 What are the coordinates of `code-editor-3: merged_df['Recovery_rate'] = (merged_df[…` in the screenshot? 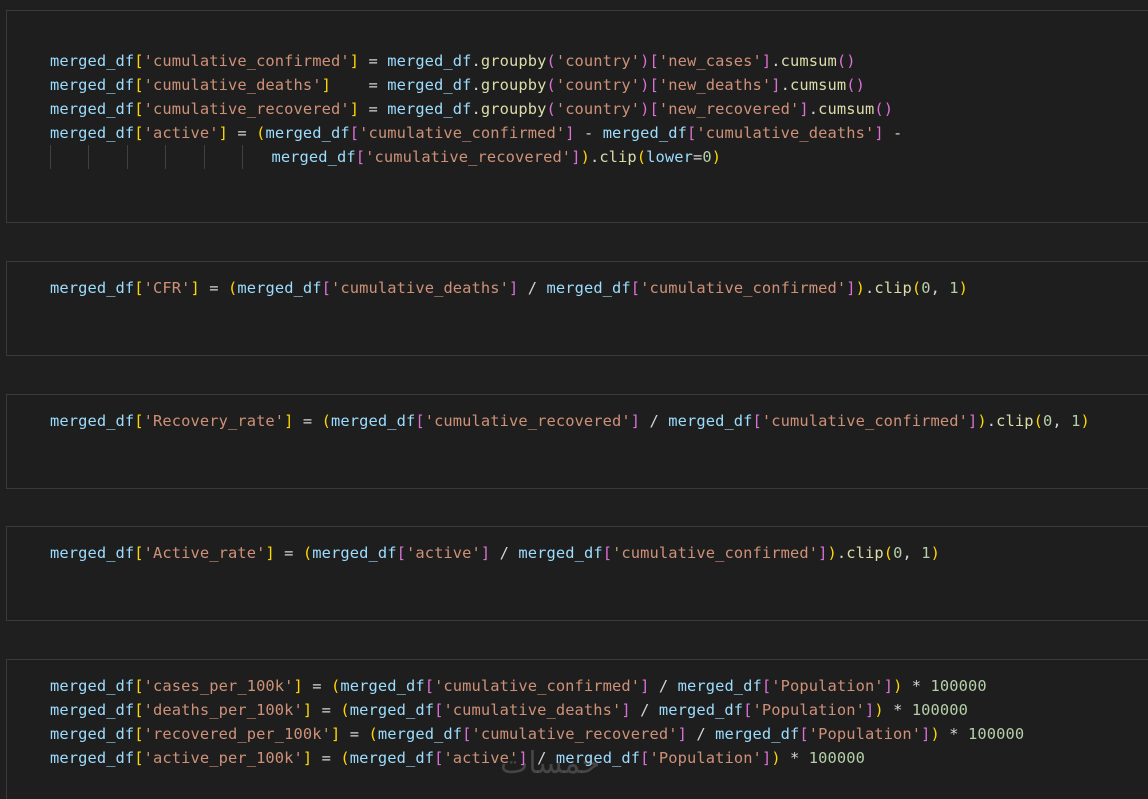 It's located at (570, 421).